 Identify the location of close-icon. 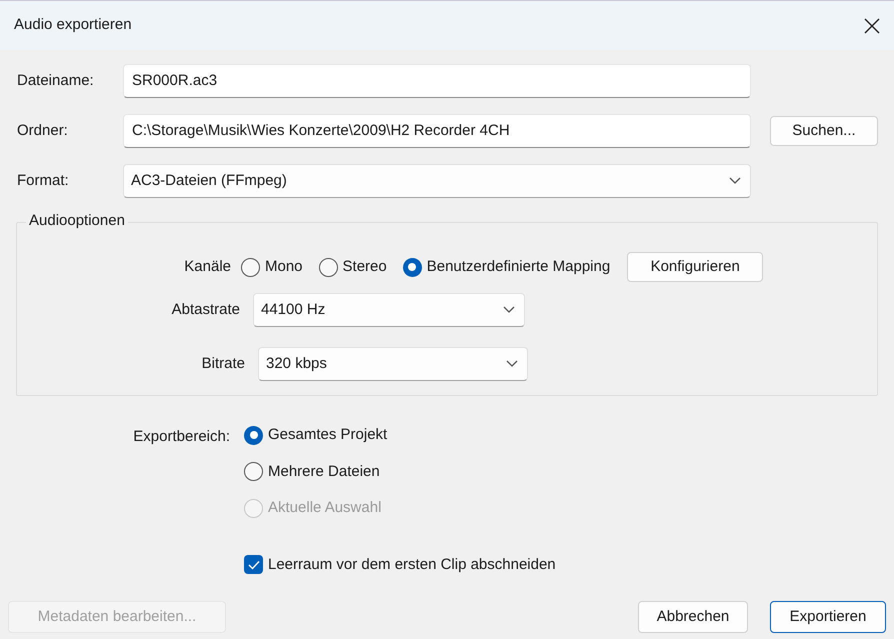
(872, 26).